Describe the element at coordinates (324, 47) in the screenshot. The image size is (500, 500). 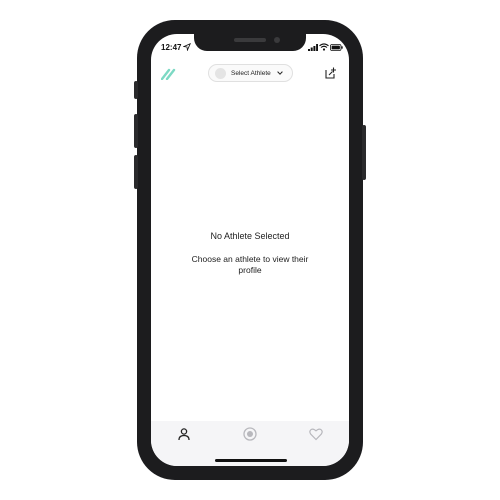
I see `wifi-icon` at that location.